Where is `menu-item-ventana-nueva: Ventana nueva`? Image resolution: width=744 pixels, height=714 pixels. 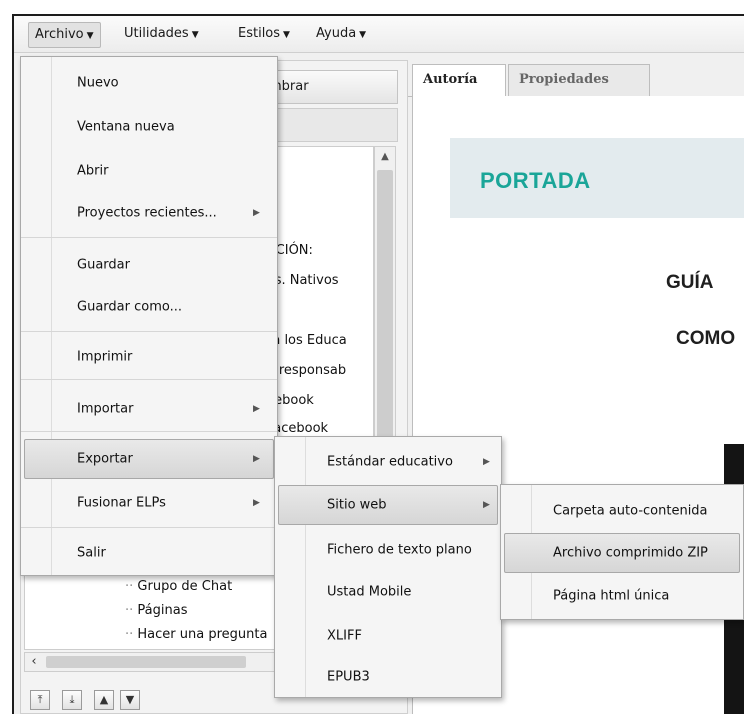 menu-item-ventana-nueva: Ventana nueva is located at coordinates (149, 127).